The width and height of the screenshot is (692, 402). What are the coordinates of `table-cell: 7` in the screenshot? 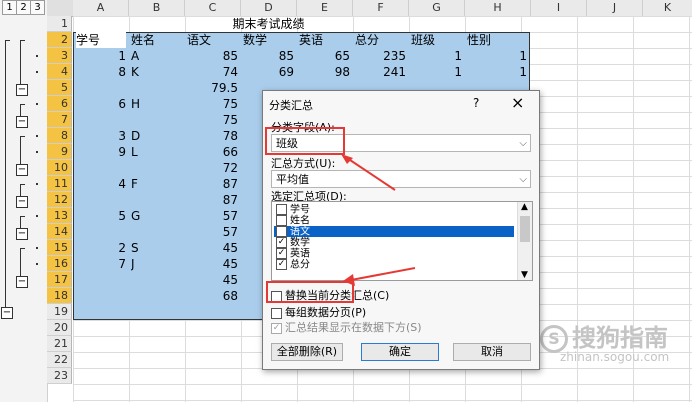 It's located at (99, 264).